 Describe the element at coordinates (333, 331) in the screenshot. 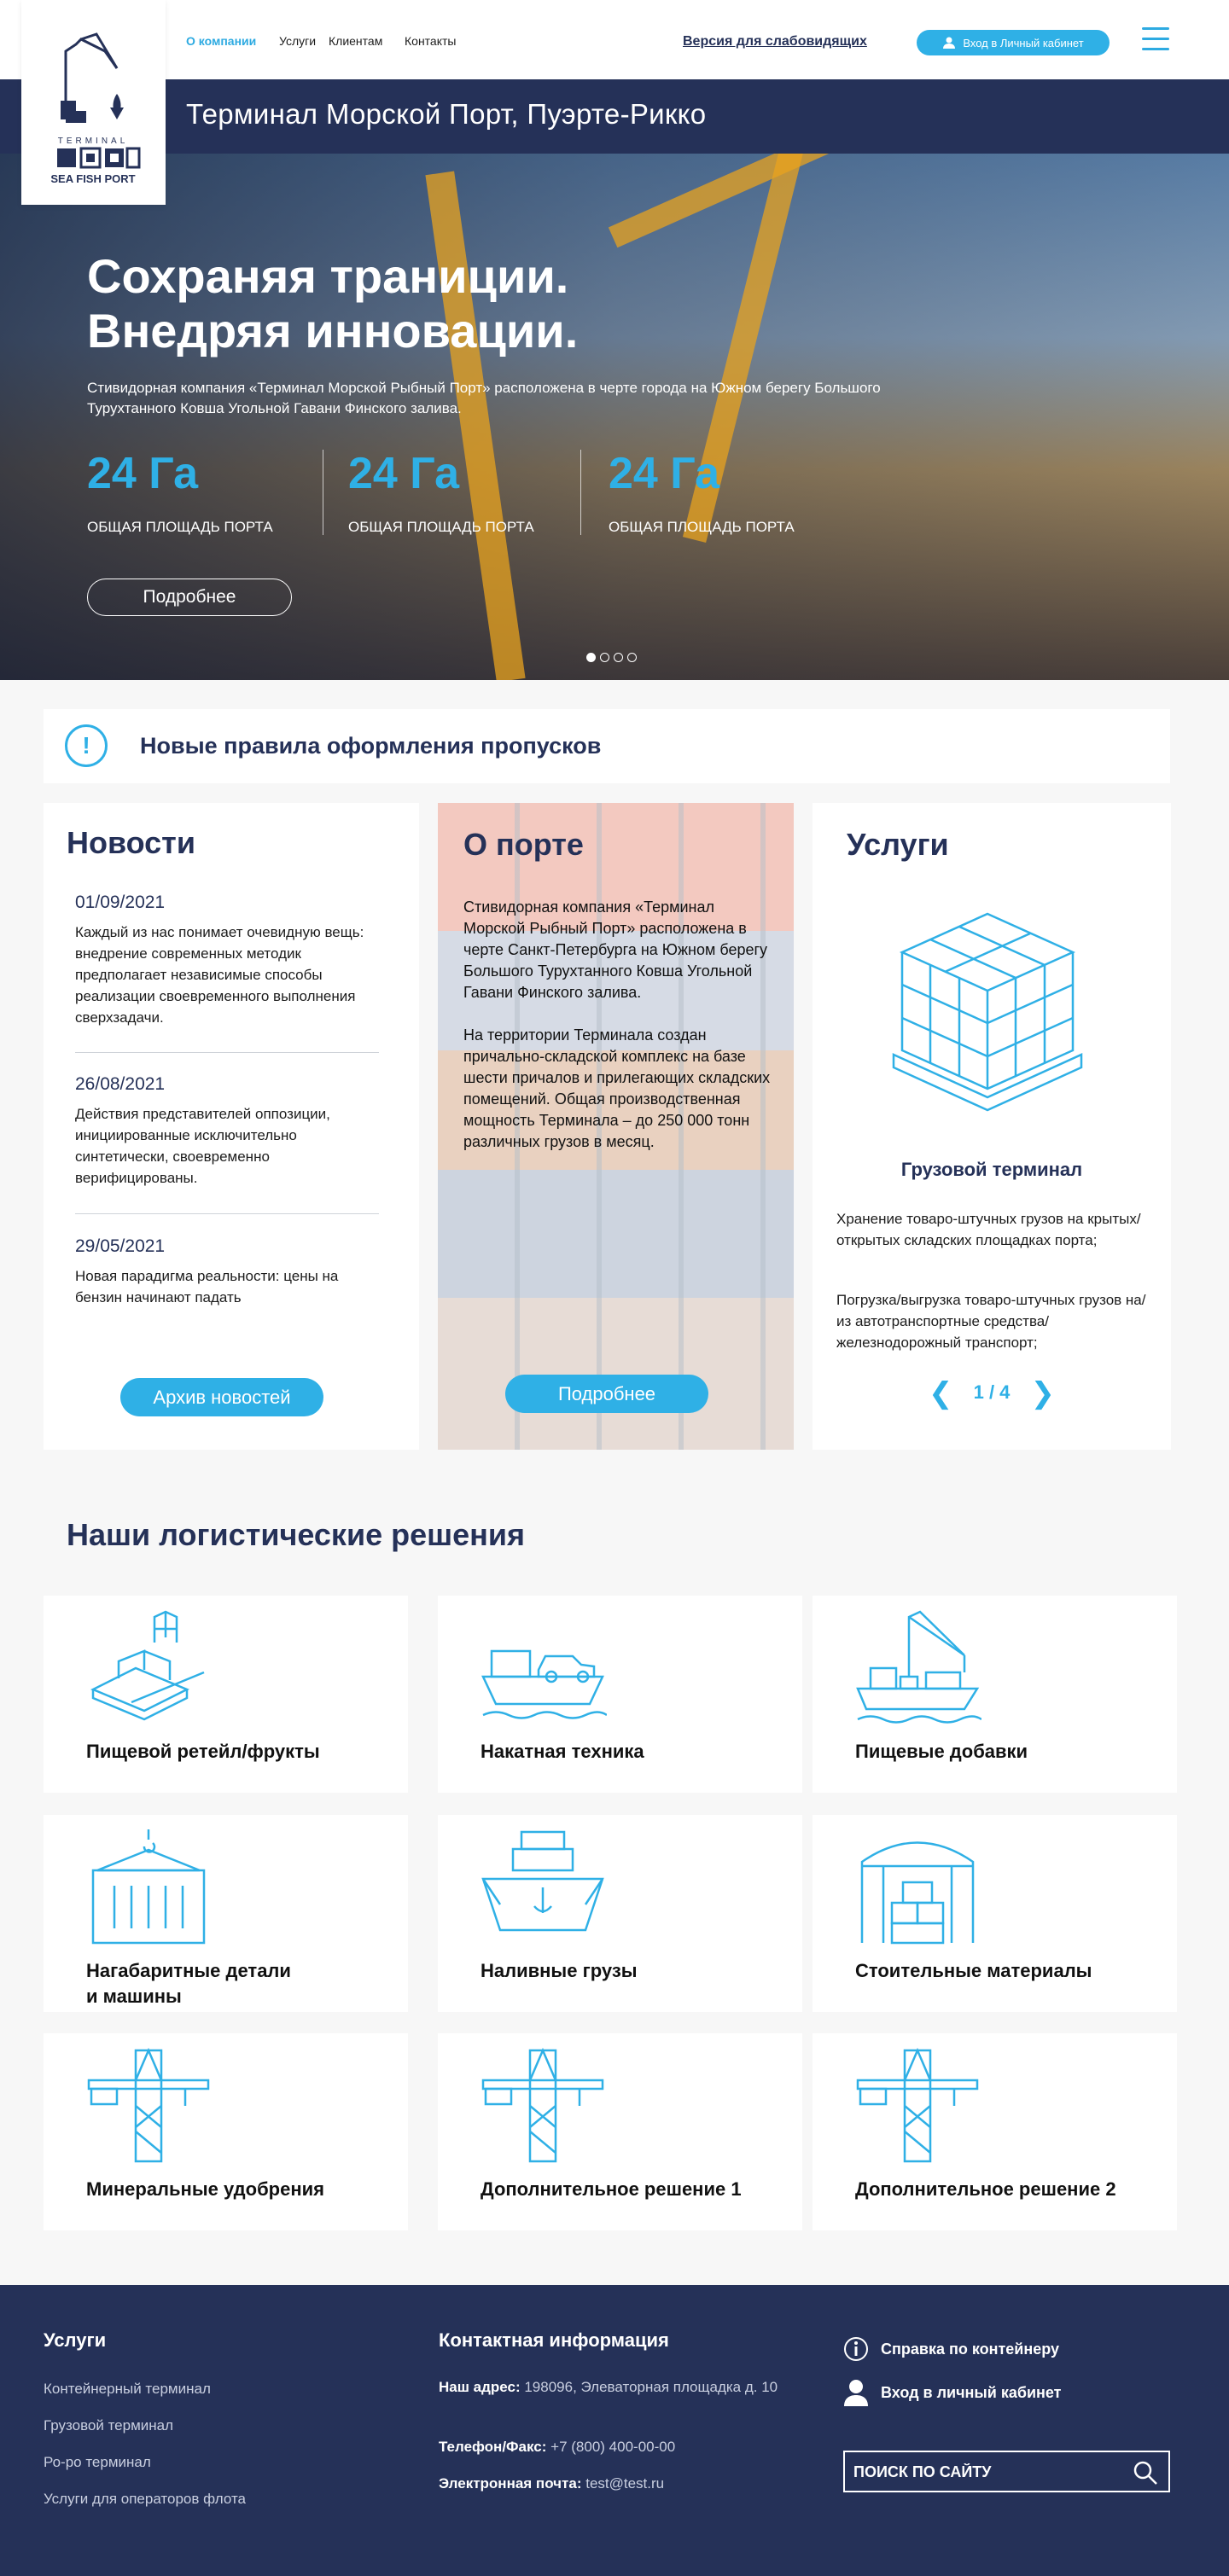

I see `hero-title-line2: Внедряя инновации.` at that location.